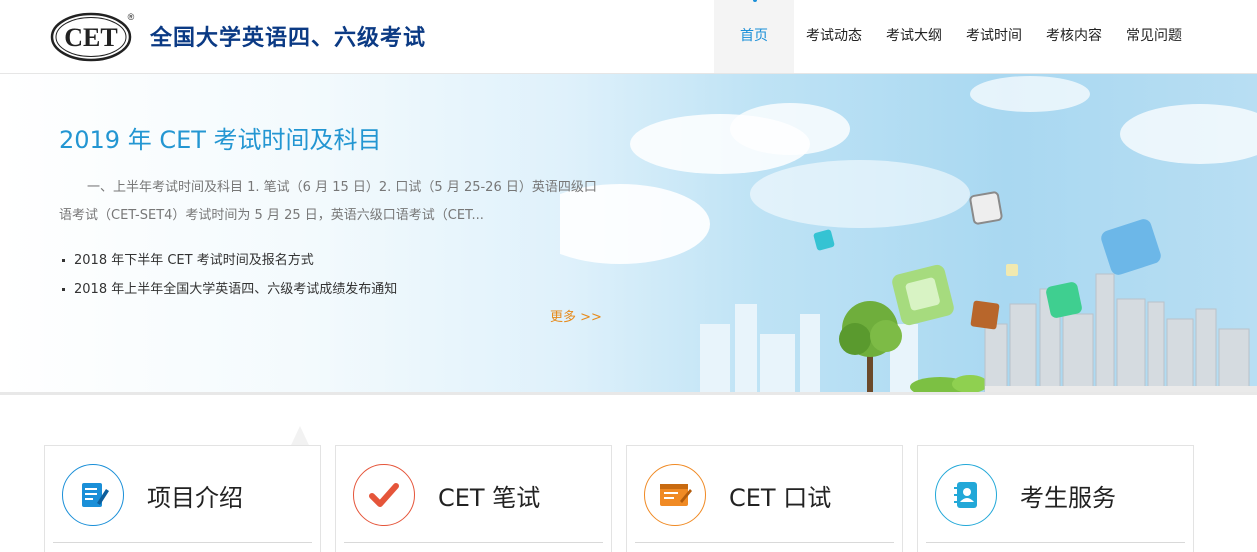 This screenshot has width=1257, height=552. I want to click on card-title: CET 口试, so click(780, 498).